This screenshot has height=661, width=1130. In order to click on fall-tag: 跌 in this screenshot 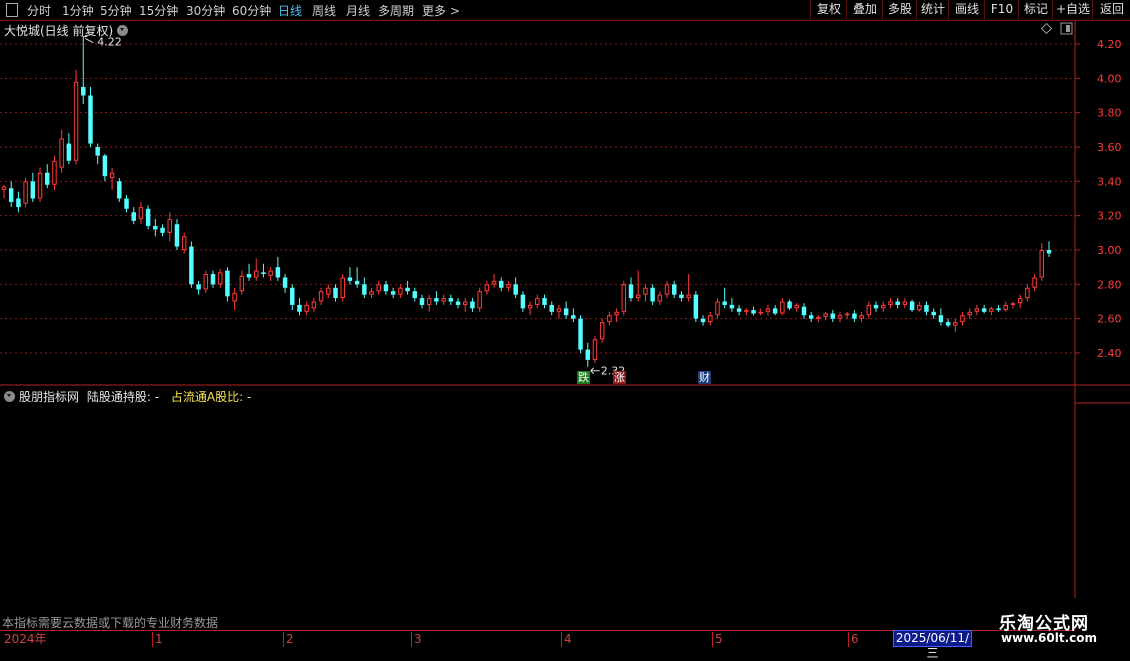, I will do `click(583, 377)`.